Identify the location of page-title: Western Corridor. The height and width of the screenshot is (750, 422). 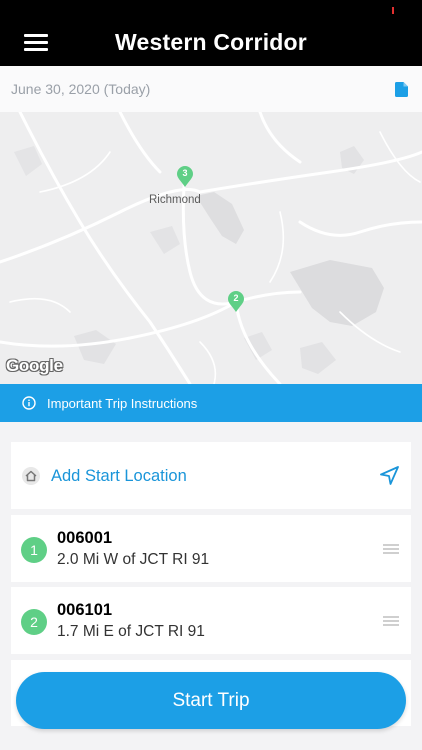
(211, 42).